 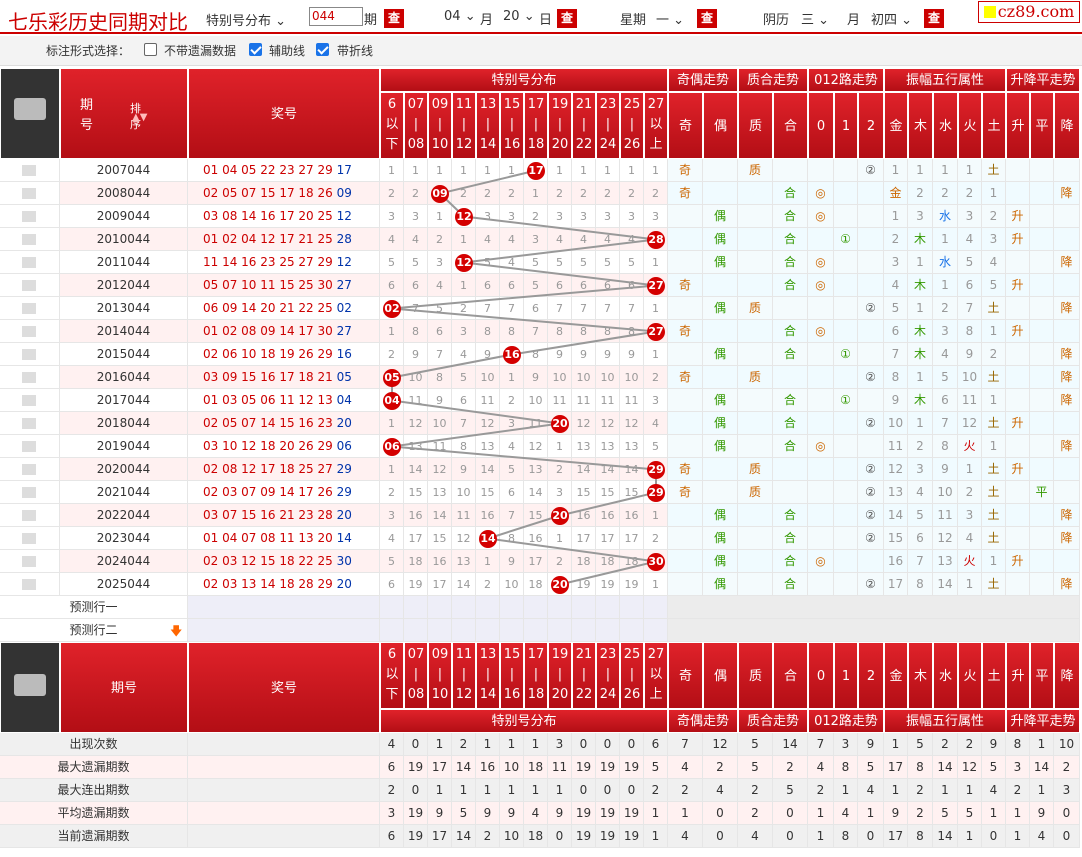 What do you see at coordinates (255, 49) in the screenshot?
I see `helper-line-checkbox` at bounding box center [255, 49].